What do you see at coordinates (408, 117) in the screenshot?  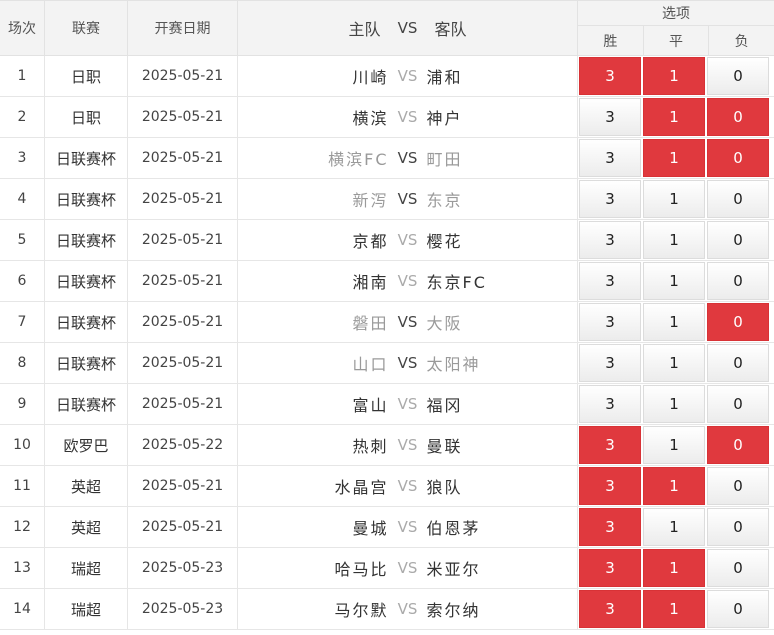 I see `match-teams: 横滨 VS 神户` at bounding box center [408, 117].